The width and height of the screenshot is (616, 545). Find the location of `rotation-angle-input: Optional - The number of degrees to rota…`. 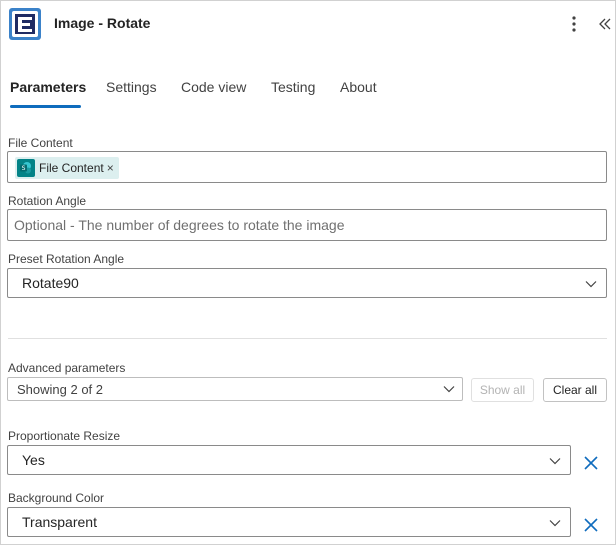

rotation-angle-input: Optional - The number of degrees to rota… is located at coordinates (307, 225).